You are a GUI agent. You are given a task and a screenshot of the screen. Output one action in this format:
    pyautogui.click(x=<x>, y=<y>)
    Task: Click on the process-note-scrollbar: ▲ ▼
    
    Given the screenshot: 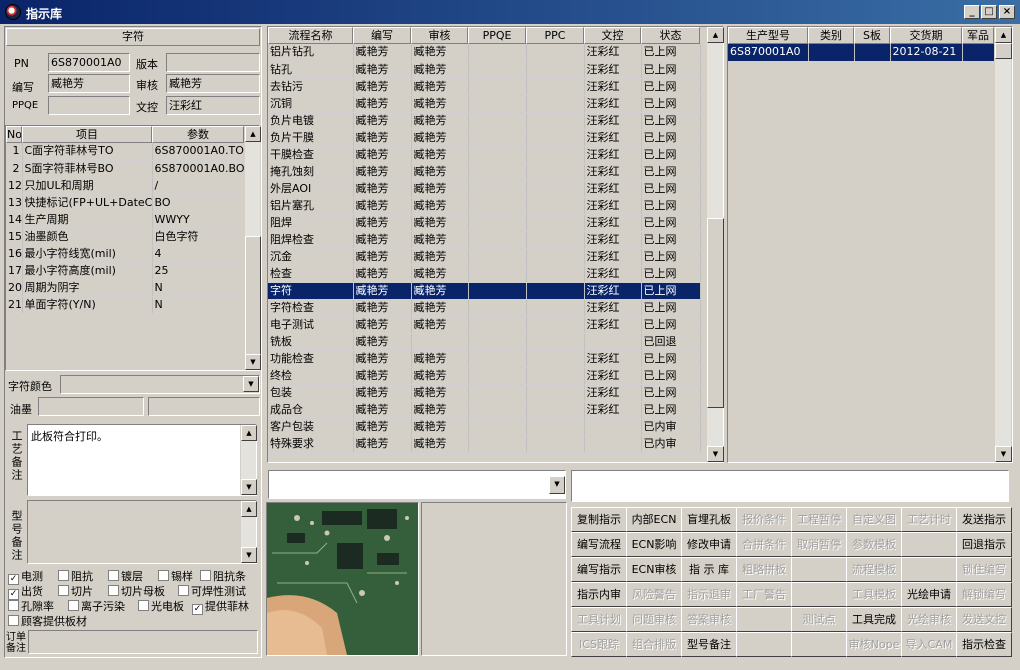 What is the action you would take?
    pyautogui.click(x=248, y=460)
    